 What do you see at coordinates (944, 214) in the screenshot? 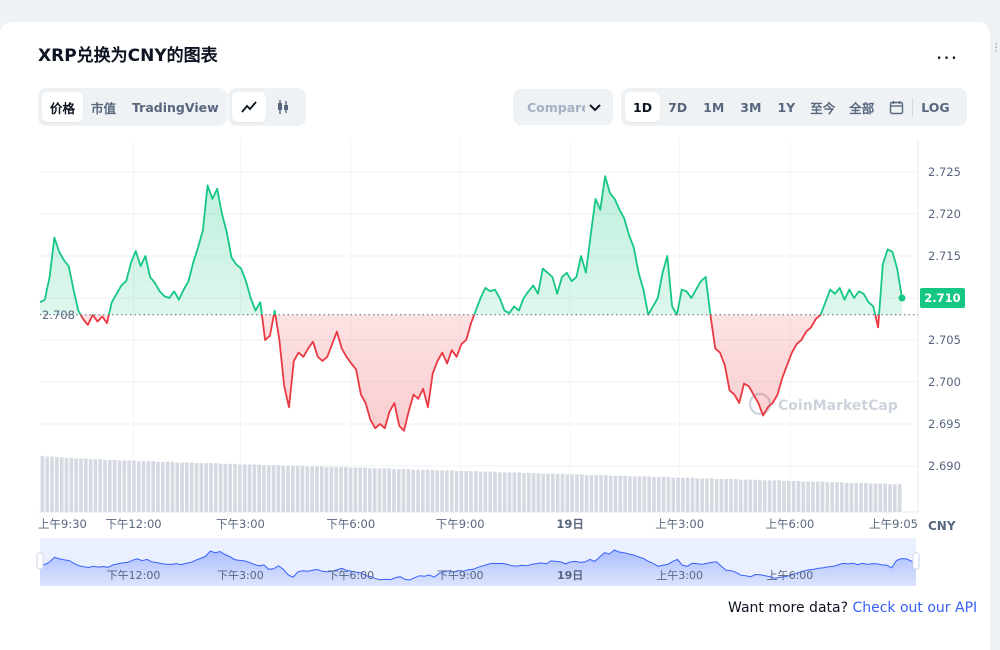
I see `y-tick-label: 2.720` at bounding box center [944, 214].